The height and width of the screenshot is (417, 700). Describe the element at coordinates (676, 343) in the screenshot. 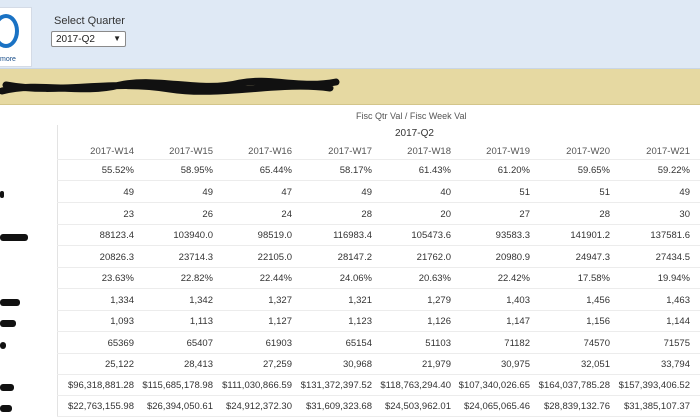

I see `table-cell: 71575` at that location.